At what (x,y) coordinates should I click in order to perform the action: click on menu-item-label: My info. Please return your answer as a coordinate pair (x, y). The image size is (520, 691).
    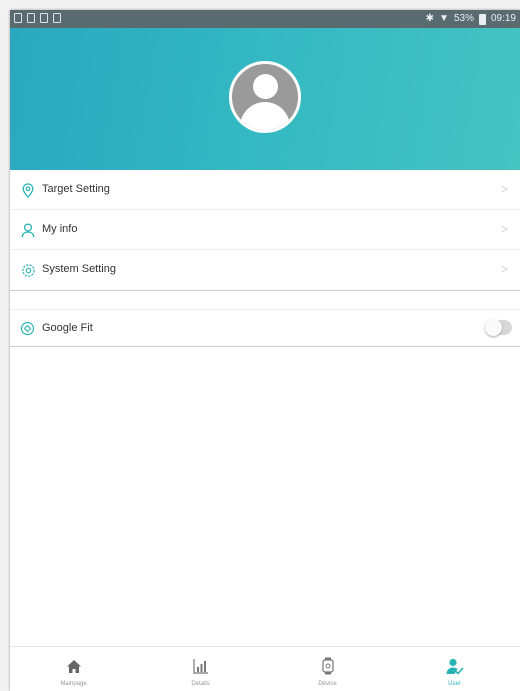
    Looking at the image, I should click on (60, 229).